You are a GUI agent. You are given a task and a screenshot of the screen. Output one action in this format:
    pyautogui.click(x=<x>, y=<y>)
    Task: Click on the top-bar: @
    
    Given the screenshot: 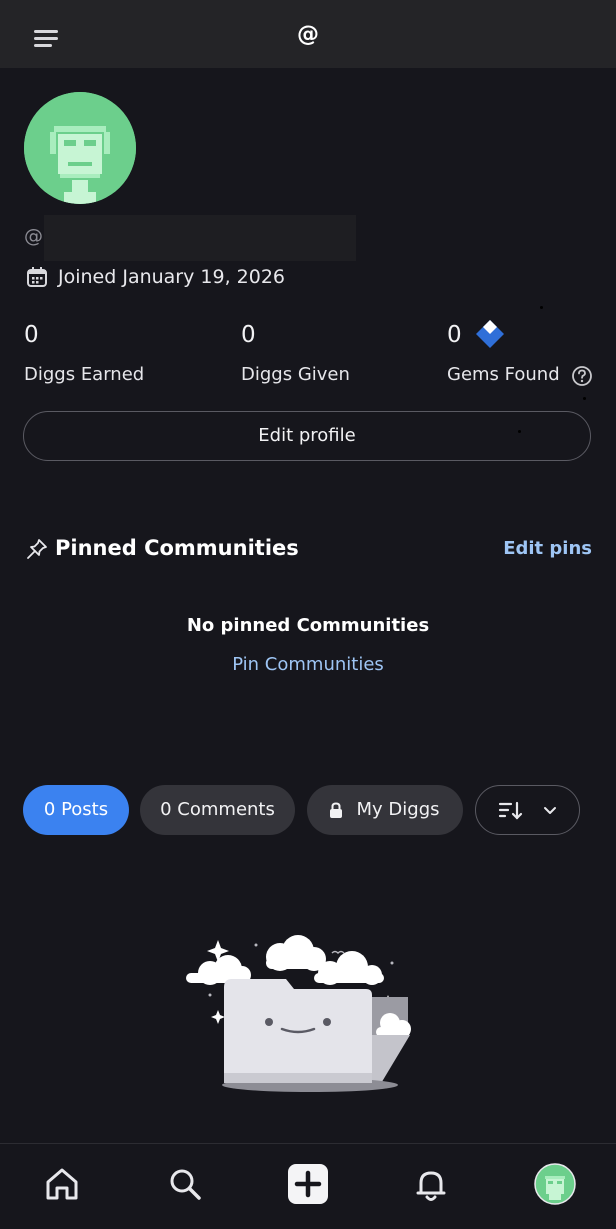 What is the action you would take?
    pyautogui.click(x=308, y=34)
    